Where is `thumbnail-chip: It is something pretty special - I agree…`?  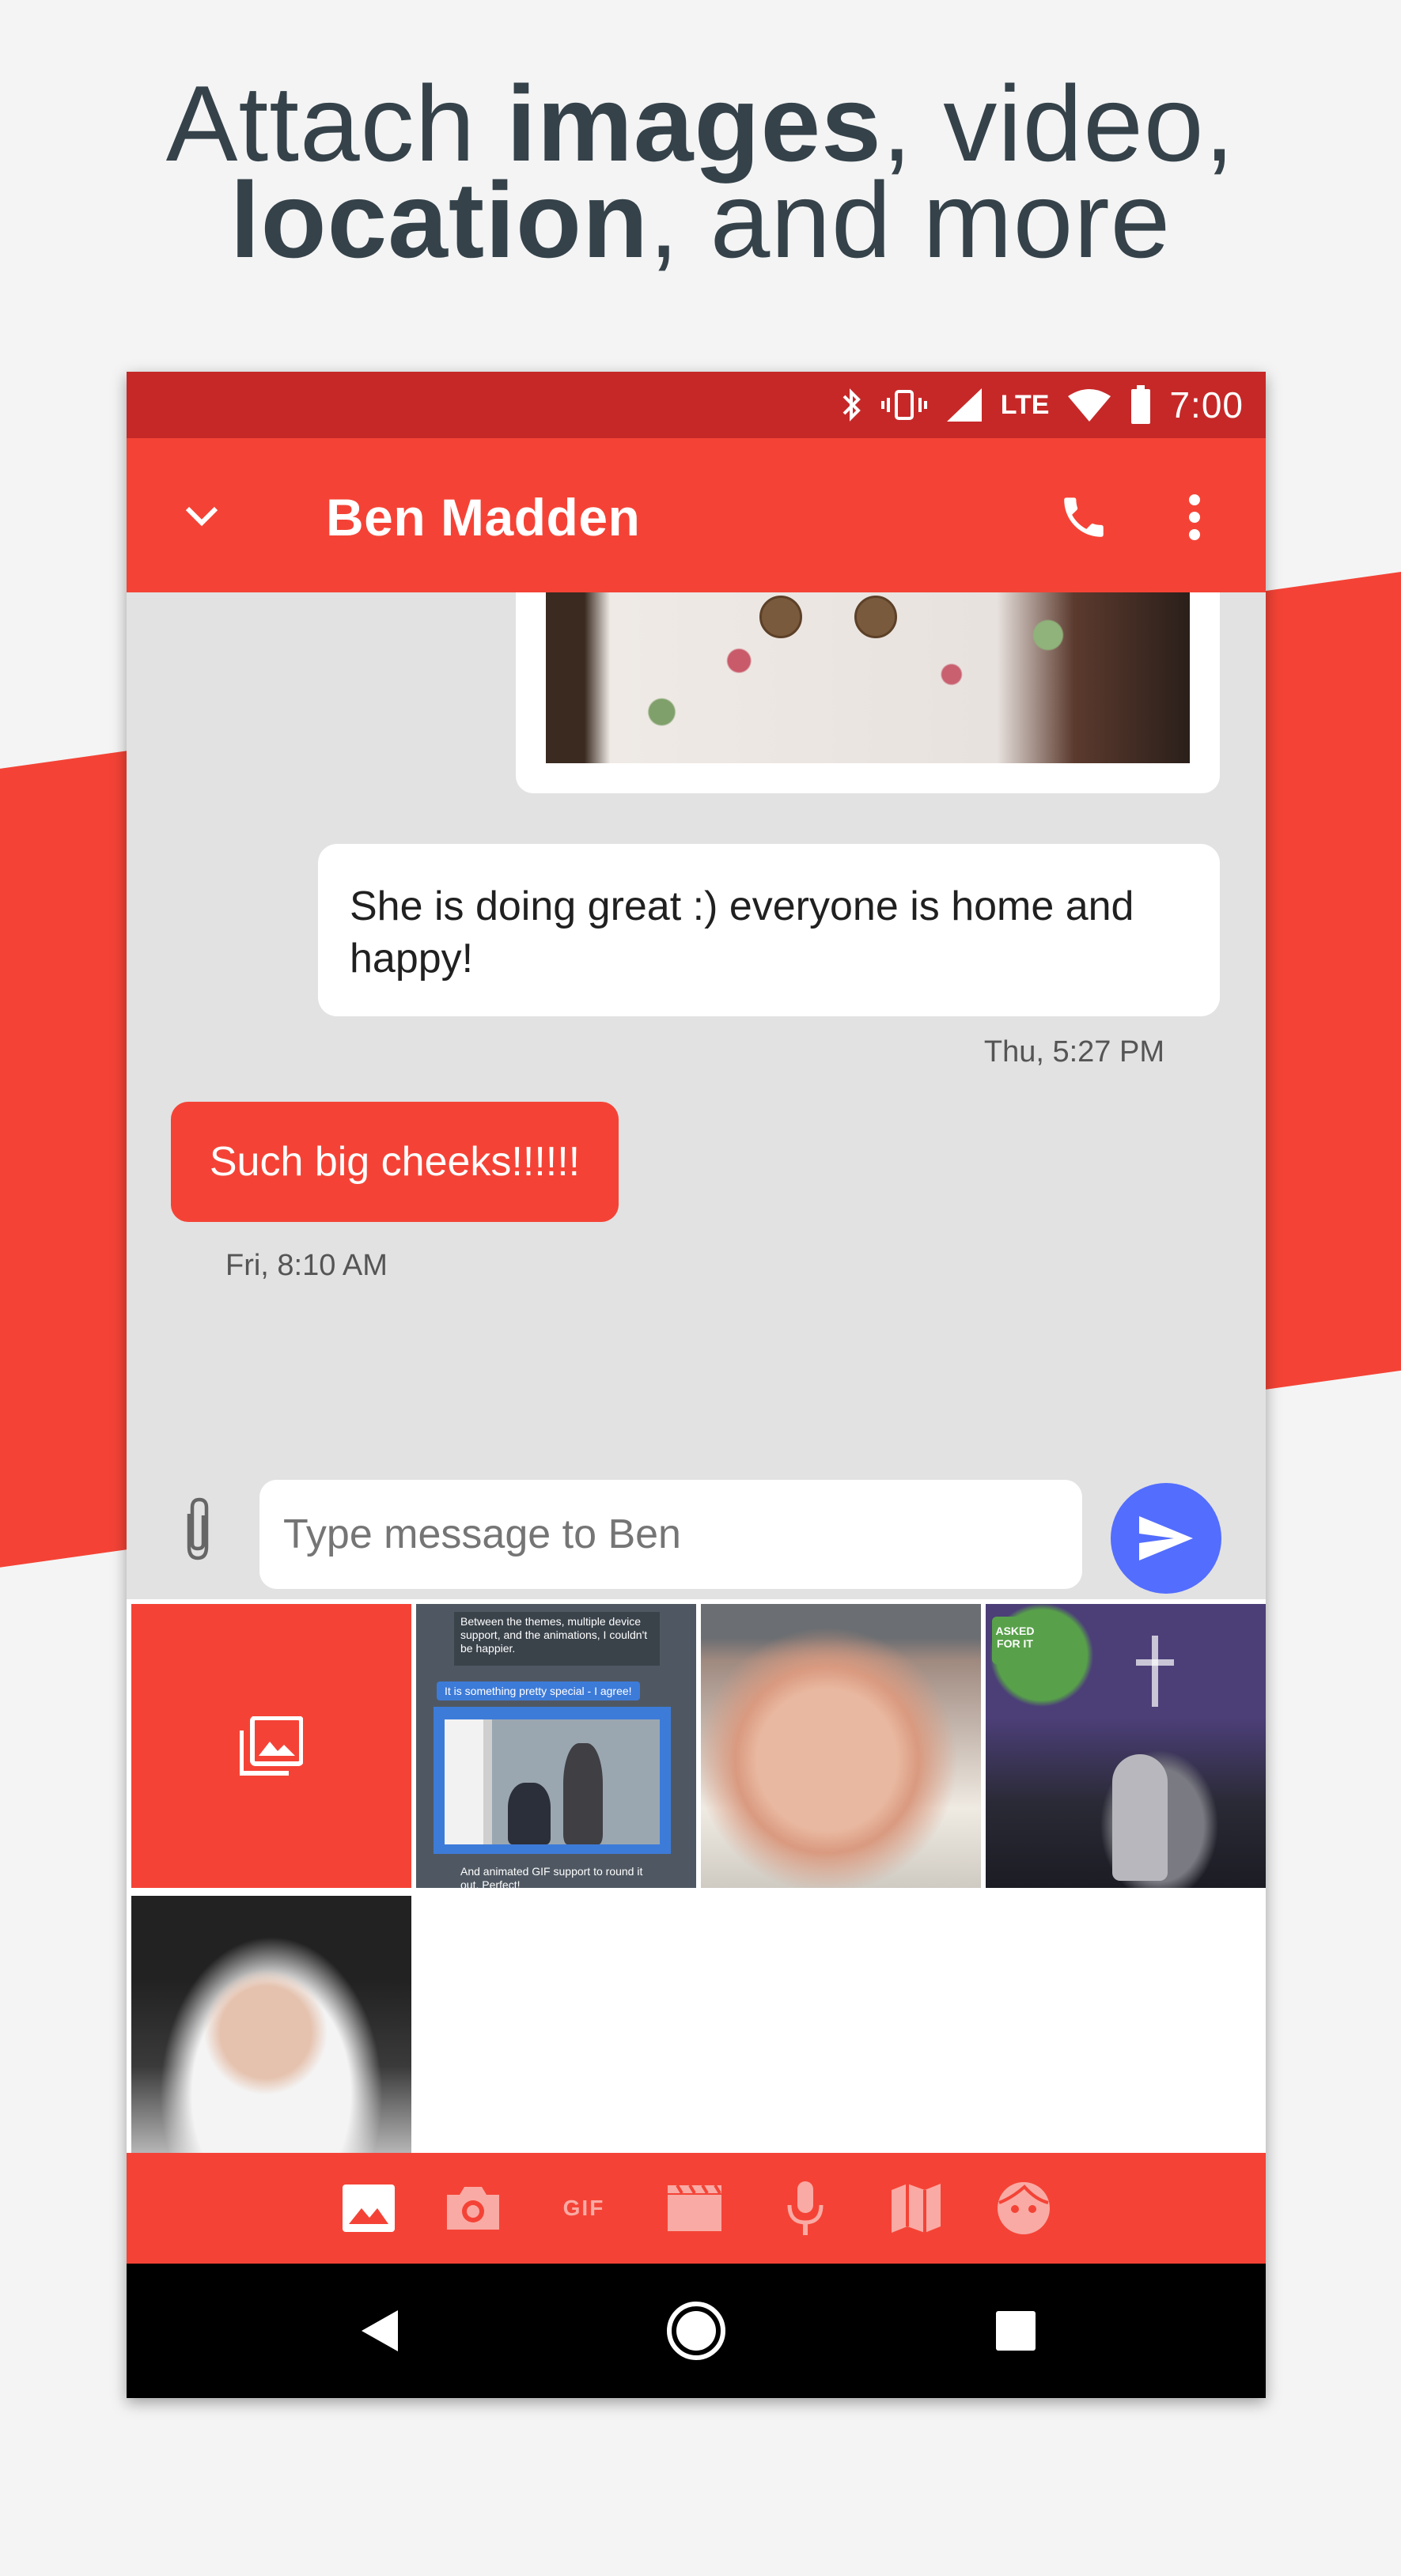
thumbnail-chip: It is something pretty special - I agree… is located at coordinates (538, 1690).